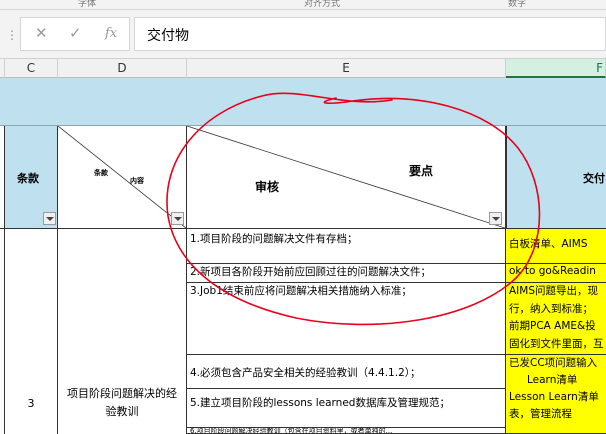  I want to click on content-title: 项目阶段问题解决的经 验教训, so click(122, 403).